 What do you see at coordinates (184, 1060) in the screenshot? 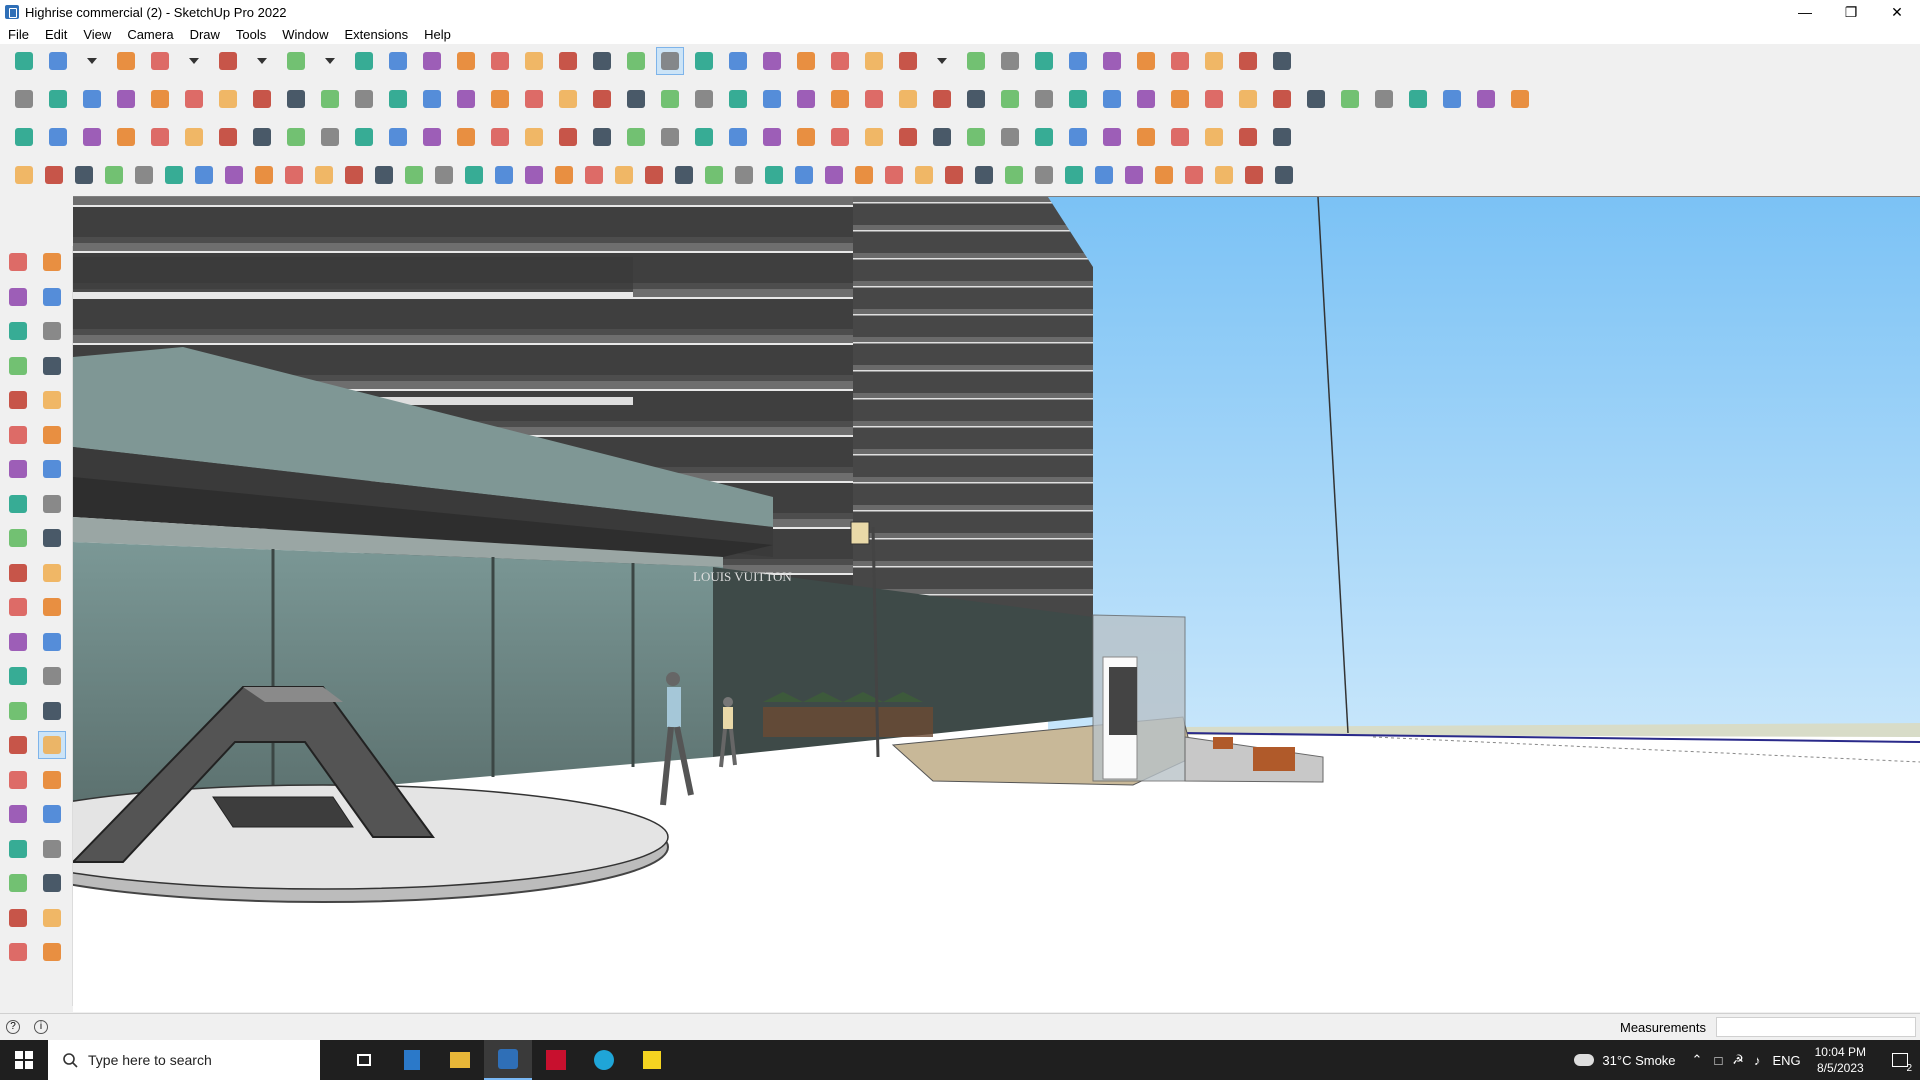
I see `taskbar-search: Type here to search` at bounding box center [184, 1060].